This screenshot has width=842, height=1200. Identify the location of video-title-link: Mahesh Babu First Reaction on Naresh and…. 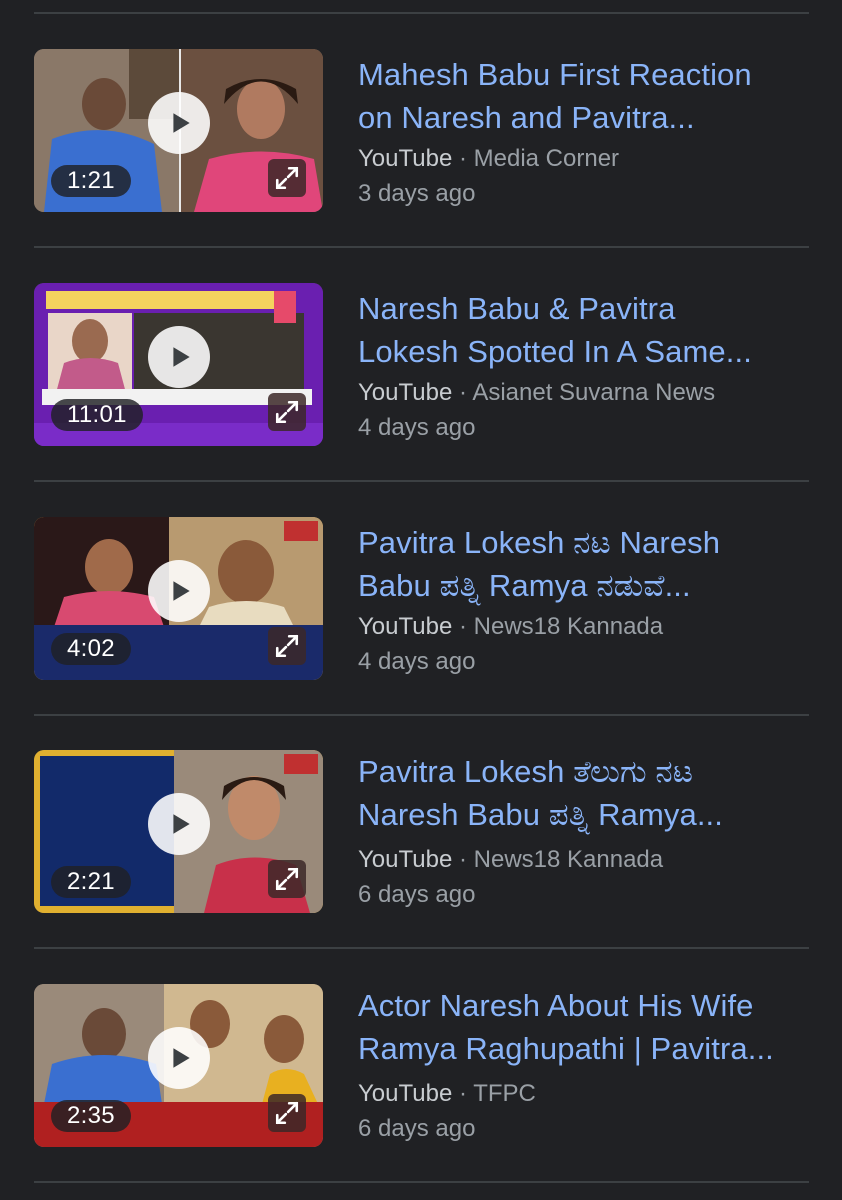
(583, 96).